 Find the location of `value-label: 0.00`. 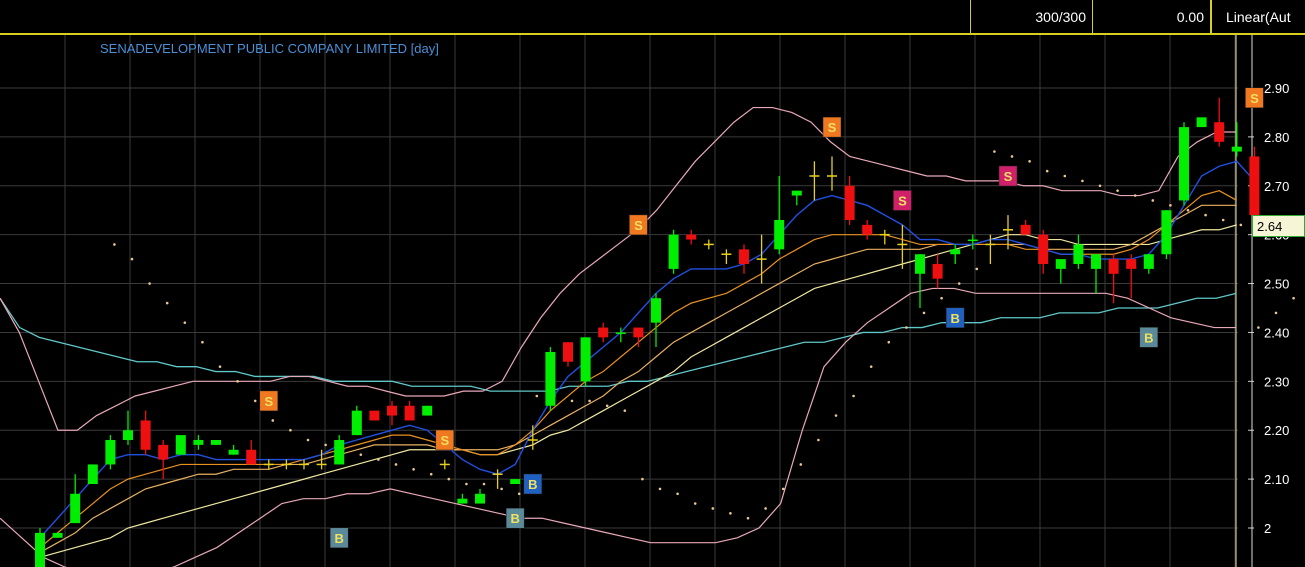

value-label: 0.00 is located at coordinates (1190, 16).